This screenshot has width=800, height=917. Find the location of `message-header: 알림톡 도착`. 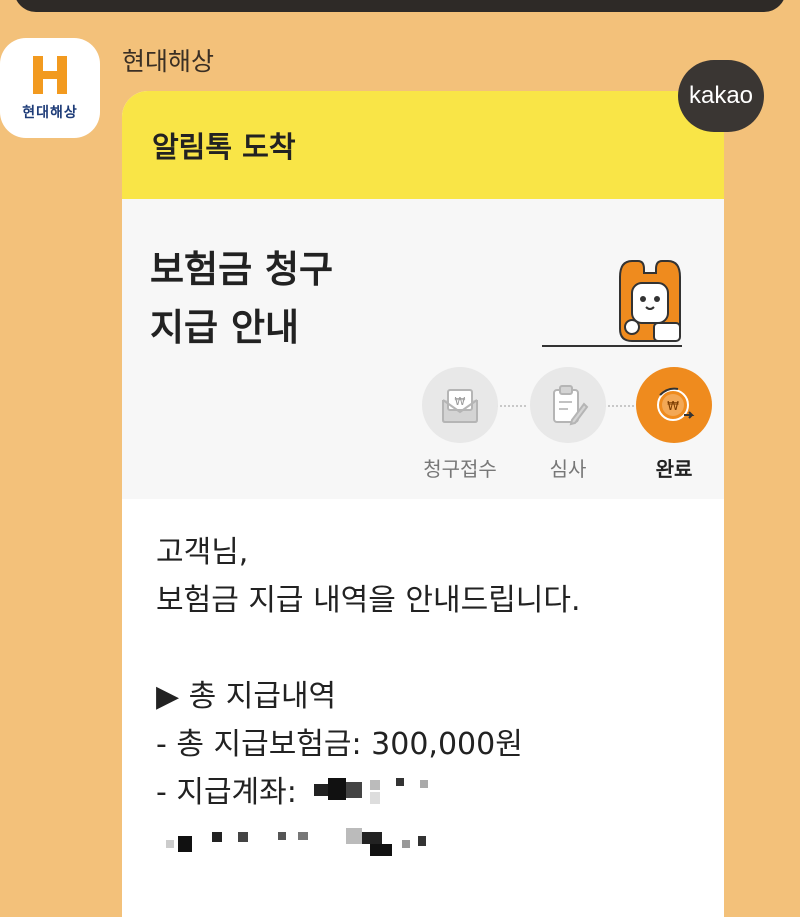

message-header: 알림톡 도착 is located at coordinates (423, 145).